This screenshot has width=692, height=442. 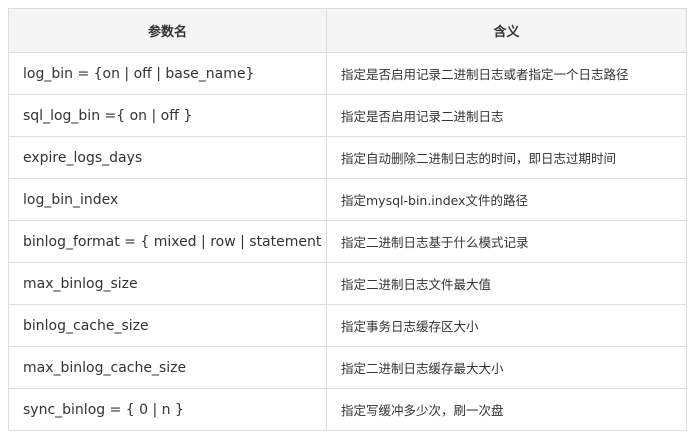 What do you see at coordinates (167, 409) in the screenshot?
I see `param-cell: sync_binlog = { 0 | n }` at bounding box center [167, 409].